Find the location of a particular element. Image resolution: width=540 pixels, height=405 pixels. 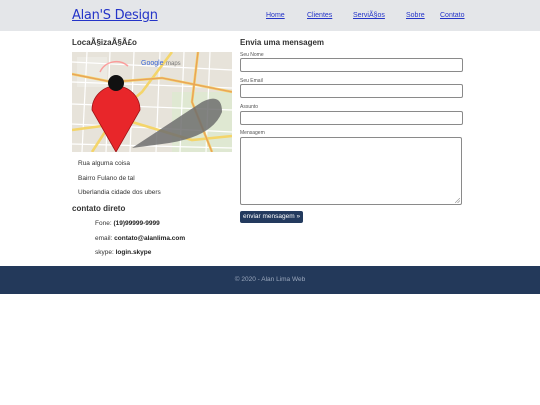

footer-copyright: © 2020 - Alan Lima Web is located at coordinates (270, 279).